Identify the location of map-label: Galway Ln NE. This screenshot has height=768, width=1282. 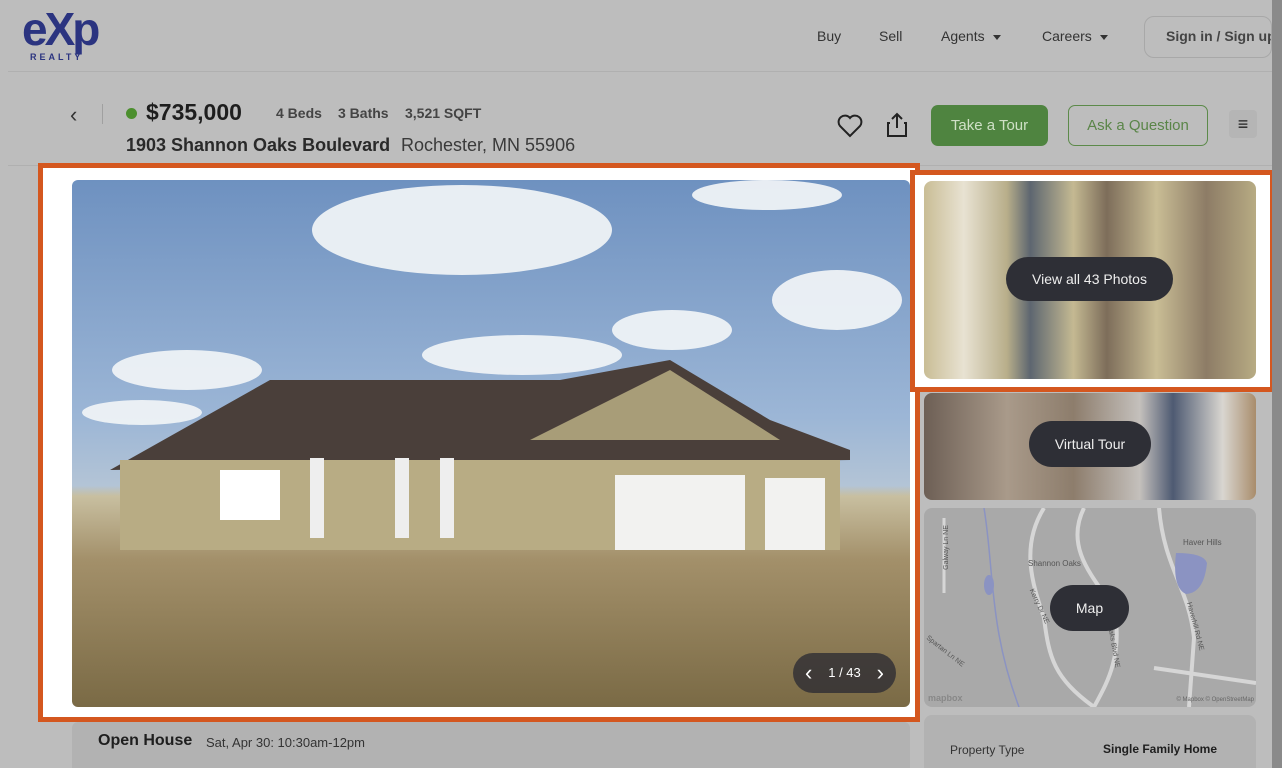
(946, 547).